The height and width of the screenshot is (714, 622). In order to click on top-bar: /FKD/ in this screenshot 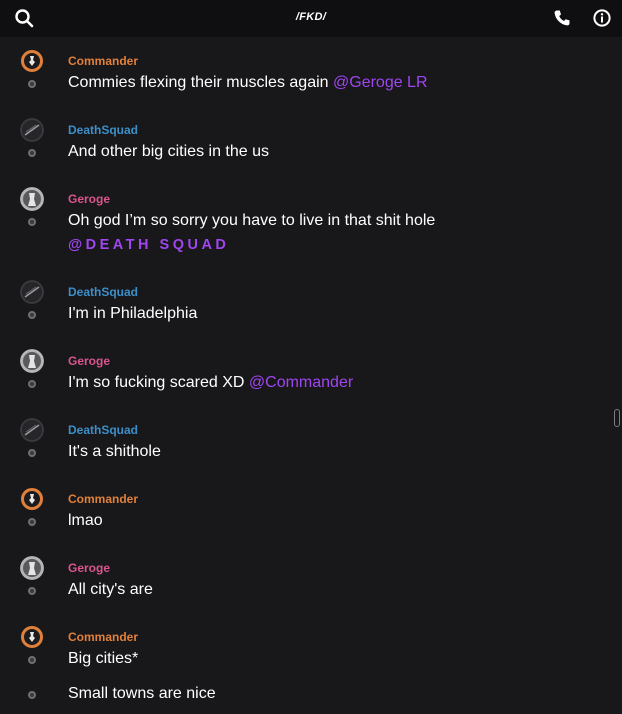, I will do `click(311, 18)`.